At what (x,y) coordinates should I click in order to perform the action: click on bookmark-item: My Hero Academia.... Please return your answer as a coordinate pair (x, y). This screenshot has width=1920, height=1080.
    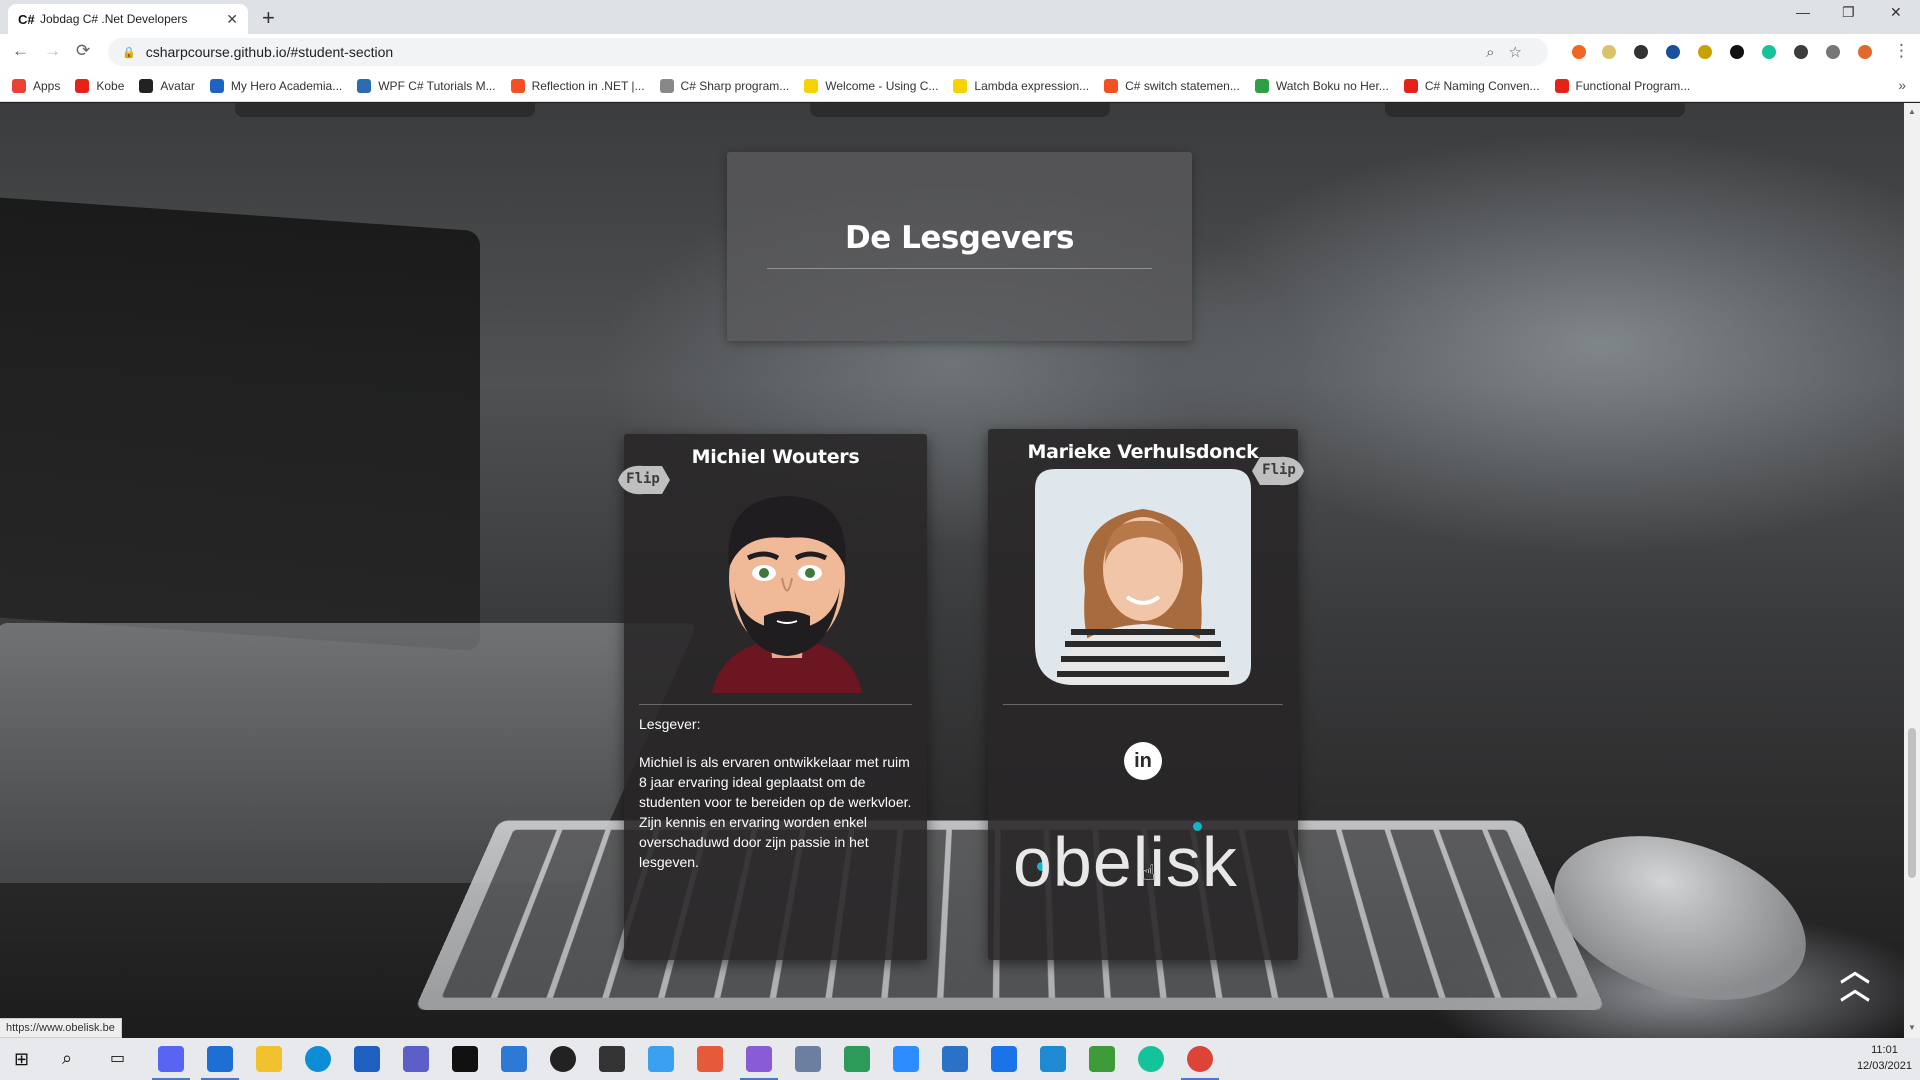
    Looking at the image, I should click on (276, 86).